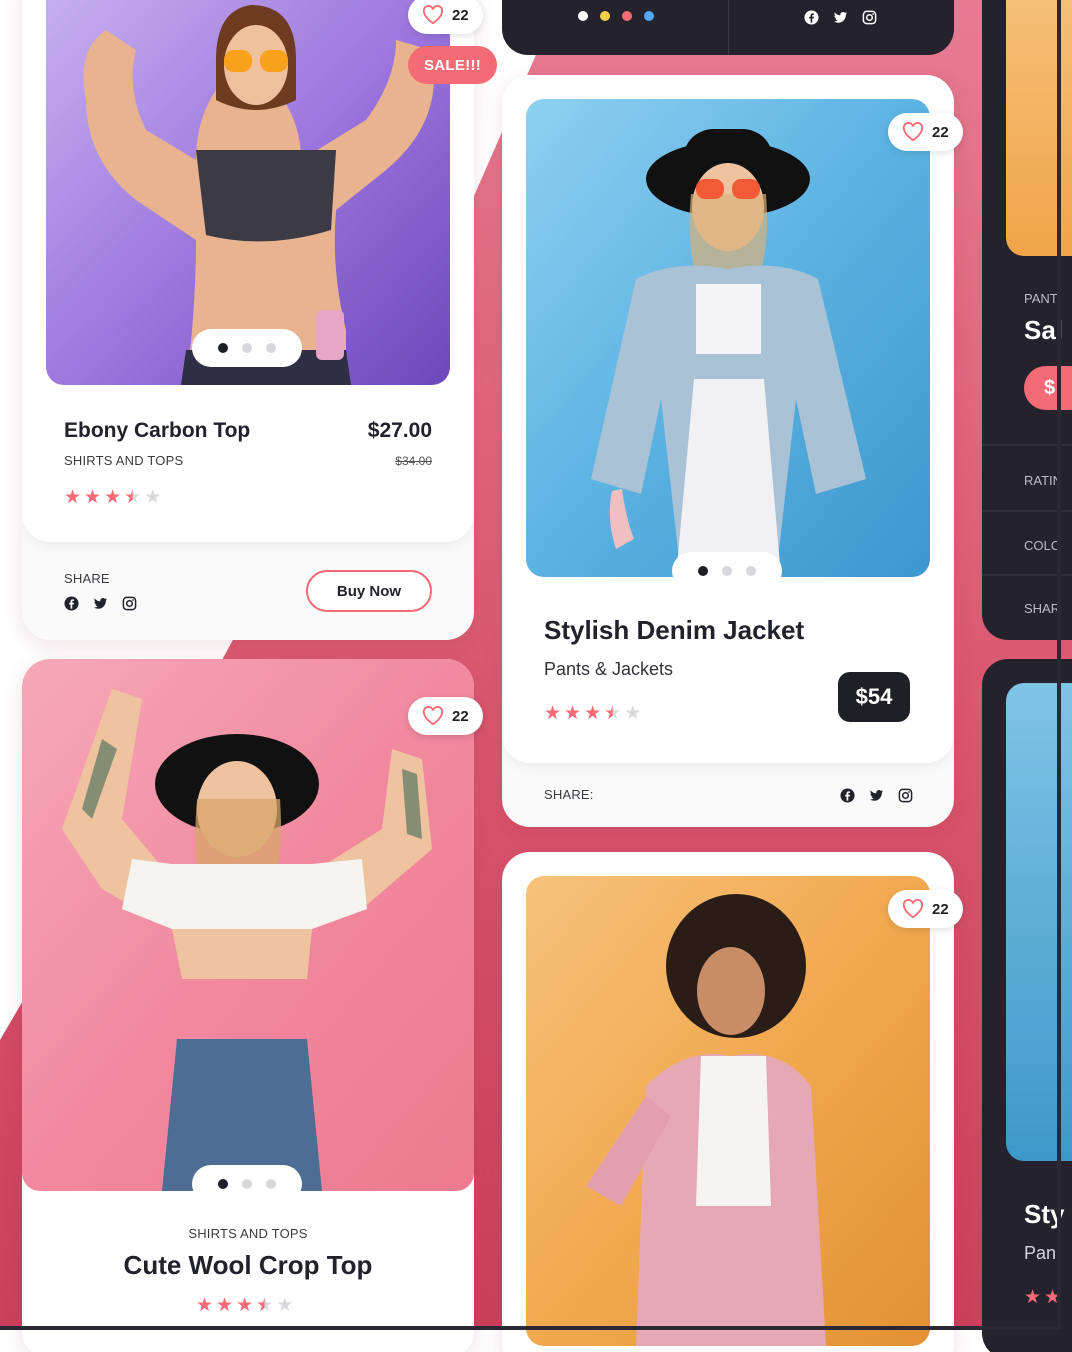 This screenshot has width=1072, height=1352. Describe the element at coordinates (609, 669) in the screenshot. I see `product-category: Pants & Jackets` at that location.